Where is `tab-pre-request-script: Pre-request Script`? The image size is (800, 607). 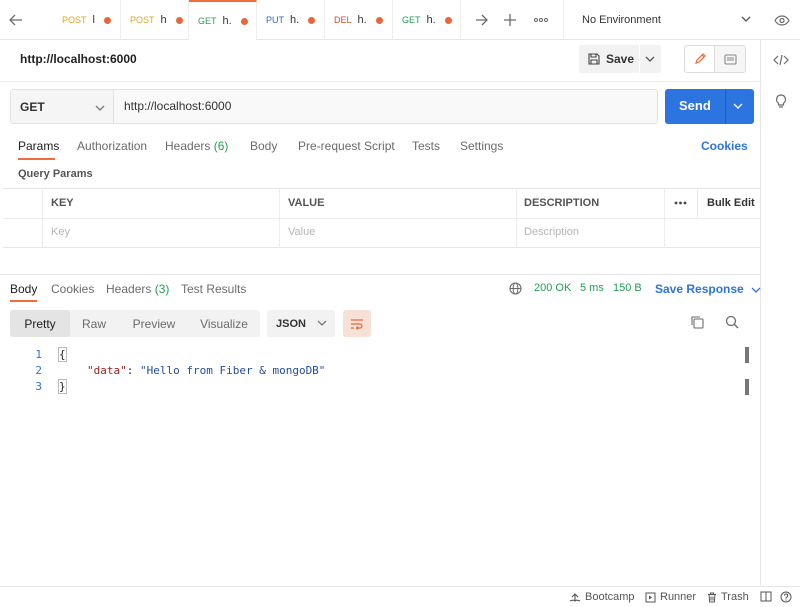 tab-pre-request-script: Pre-request Script is located at coordinates (346, 146).